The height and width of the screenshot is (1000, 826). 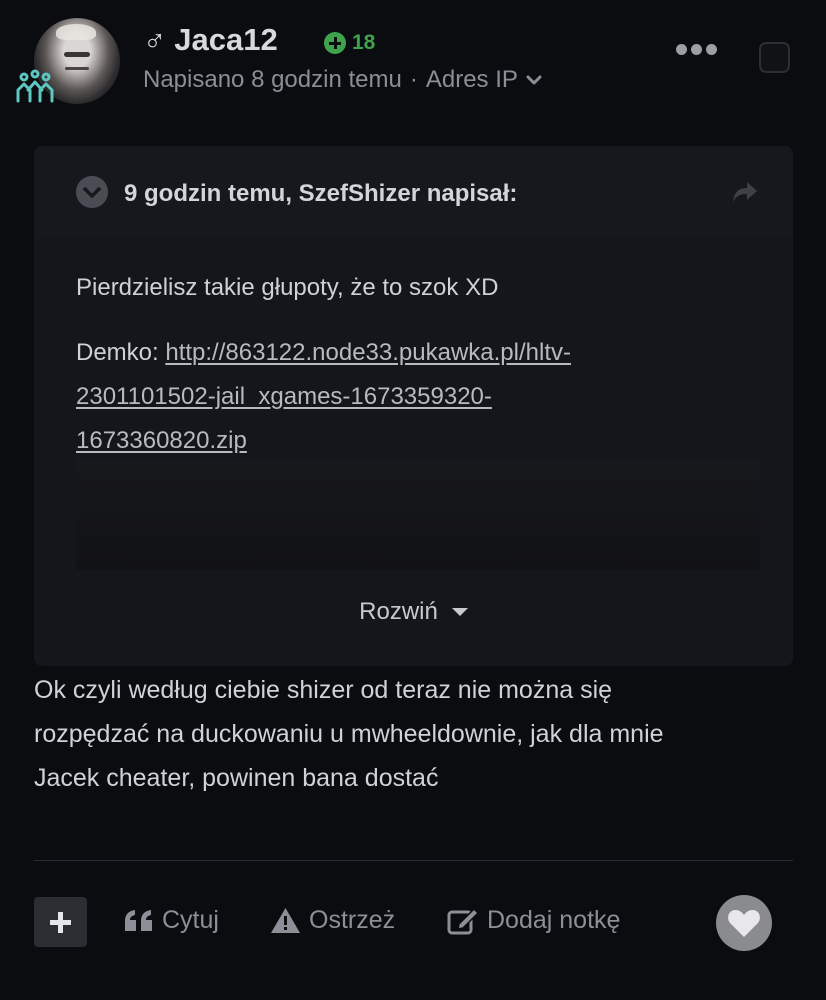 What do you see at coordinates (349, 43) in the screenshot?
I see `reputation-badge: 18` at bounding box center [349, 43].